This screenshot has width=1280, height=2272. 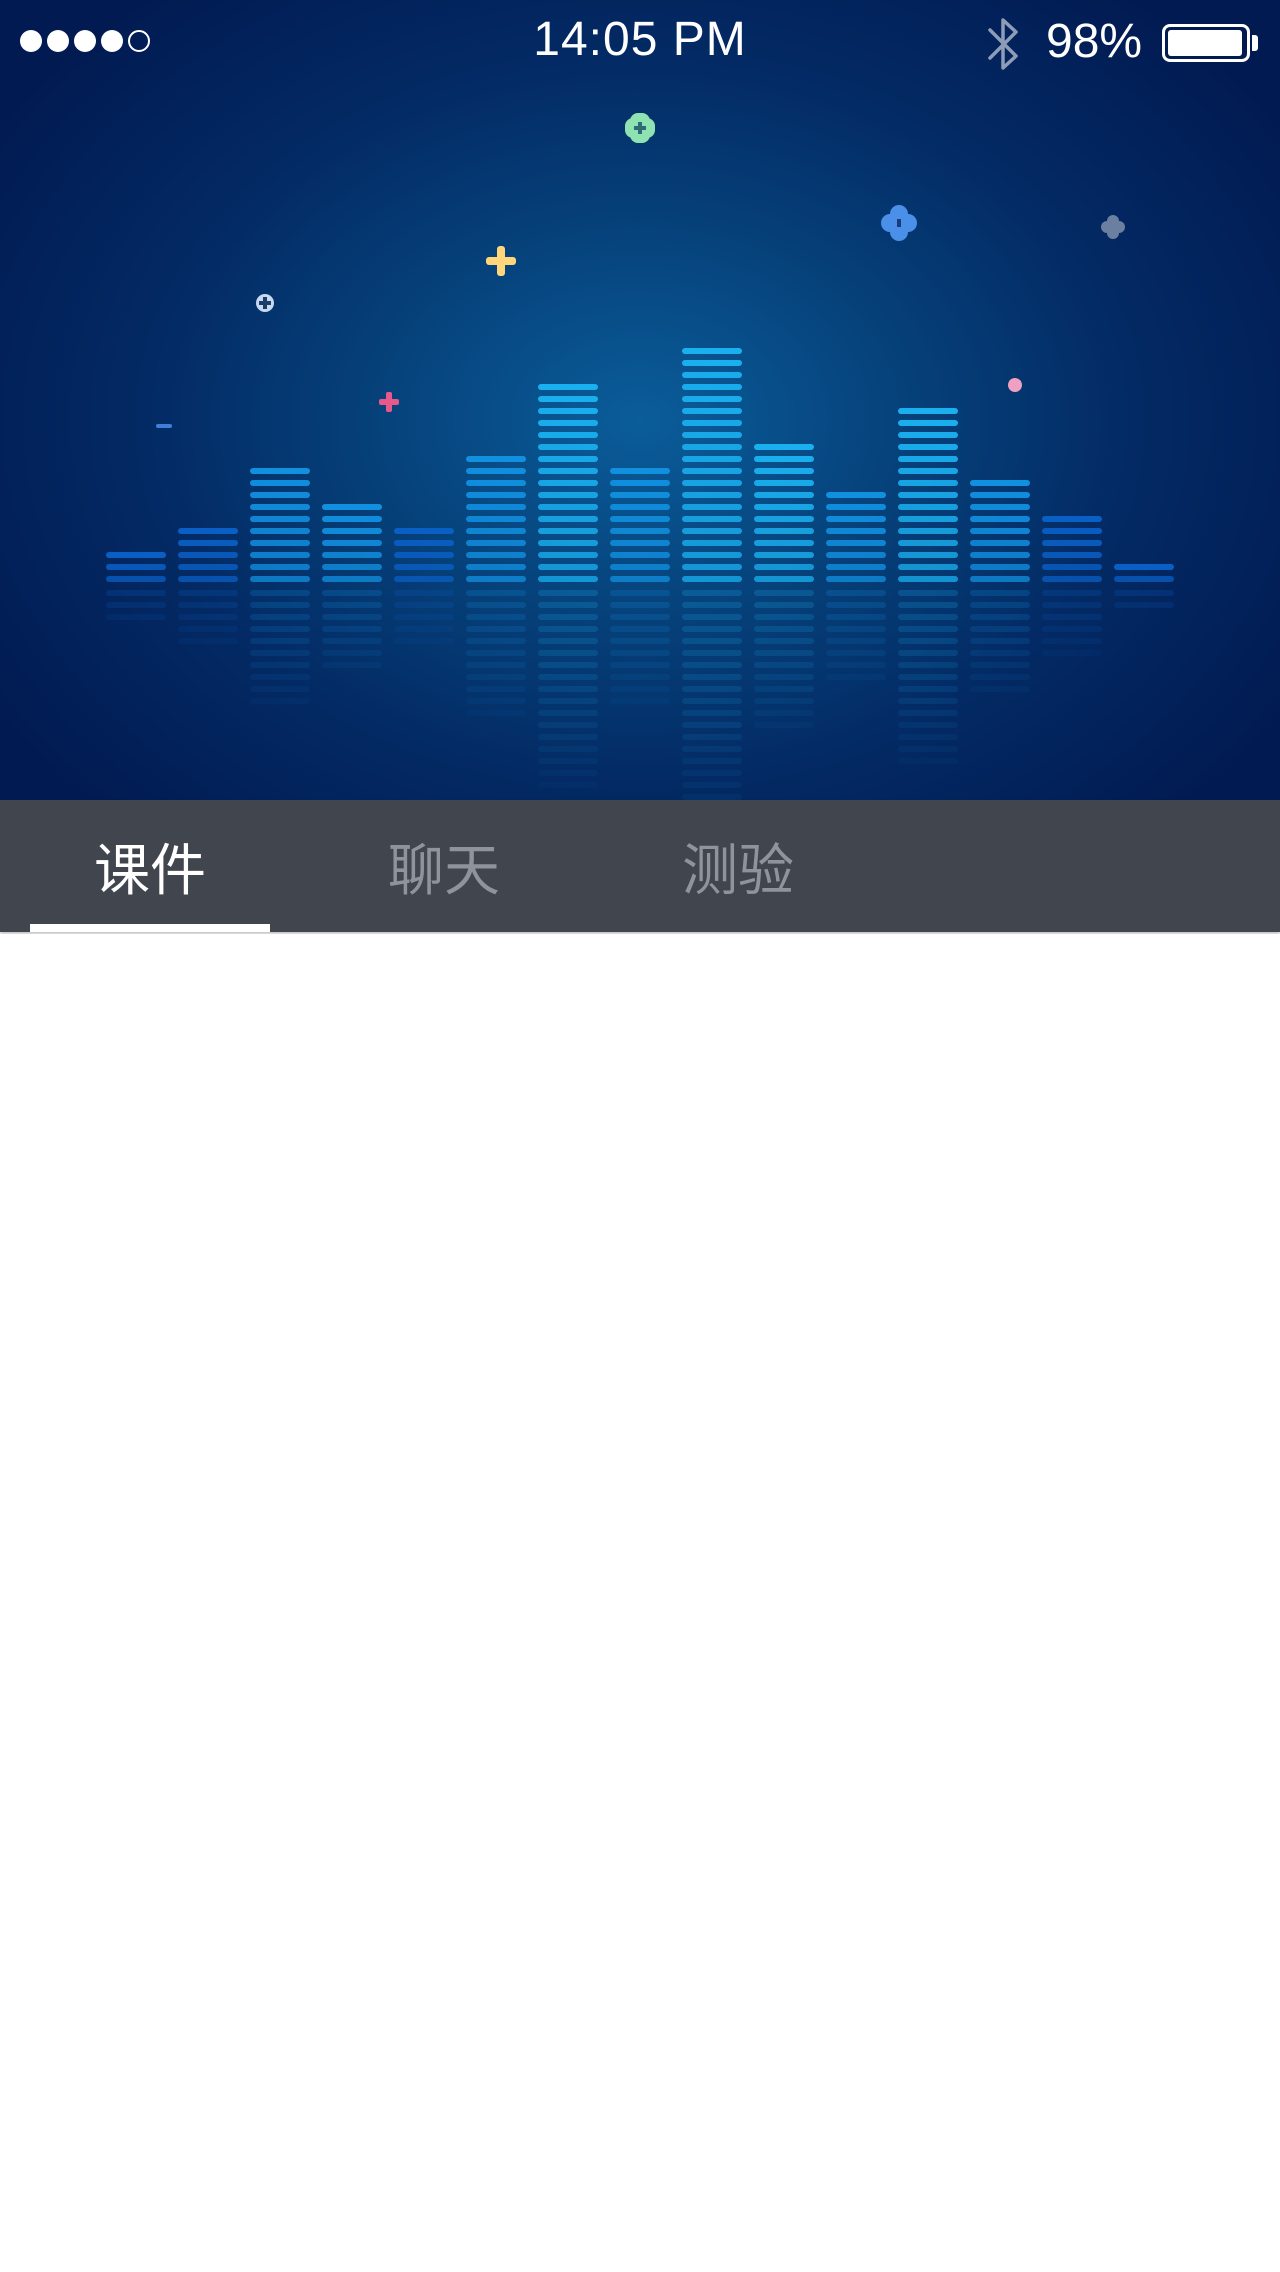 What do you see at coordinates (444, 866) in the screenshot?
I see `tab-chat: 聊天` at bounding box center [444, 866].